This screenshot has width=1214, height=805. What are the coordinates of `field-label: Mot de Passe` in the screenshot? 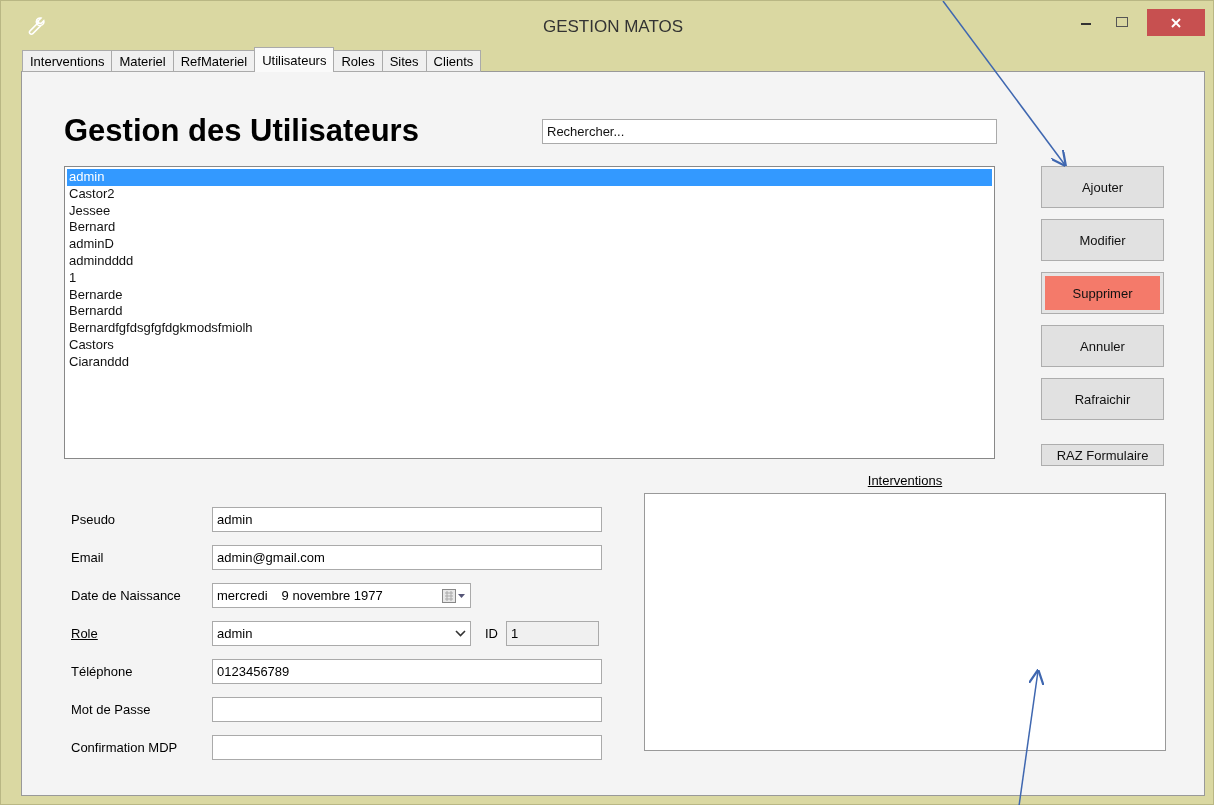 It's located at (111, 709).